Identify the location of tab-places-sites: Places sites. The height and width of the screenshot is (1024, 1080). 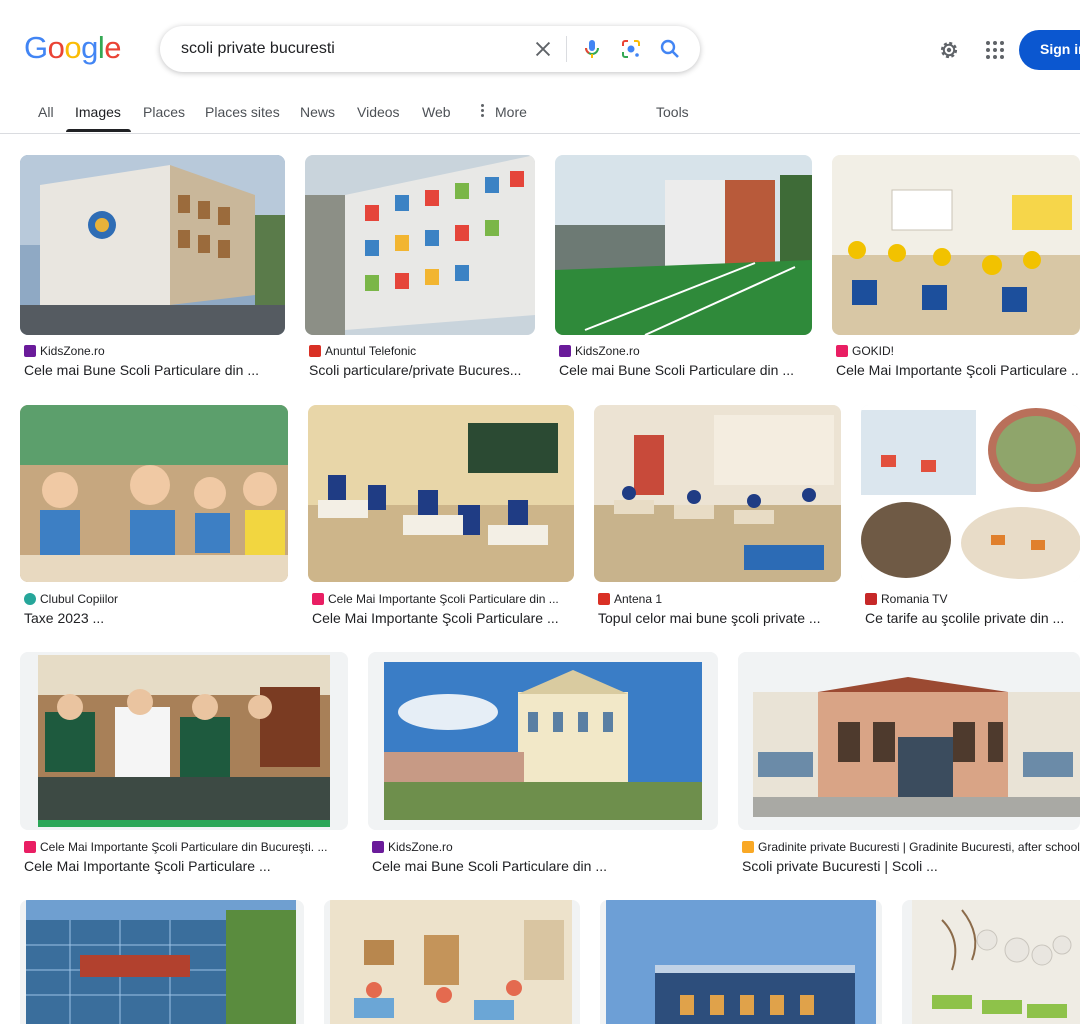
(242, 112).